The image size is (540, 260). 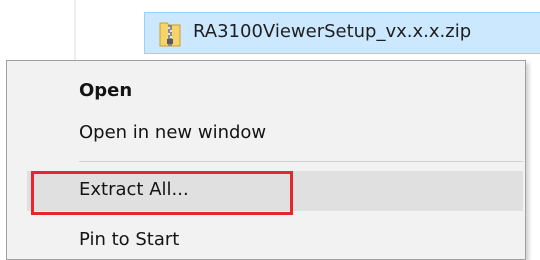 What do you see at coordinates (173, 132) in the screenshot?
I see `menu-item-label: Open in new window` at bounding box center [173, 132].